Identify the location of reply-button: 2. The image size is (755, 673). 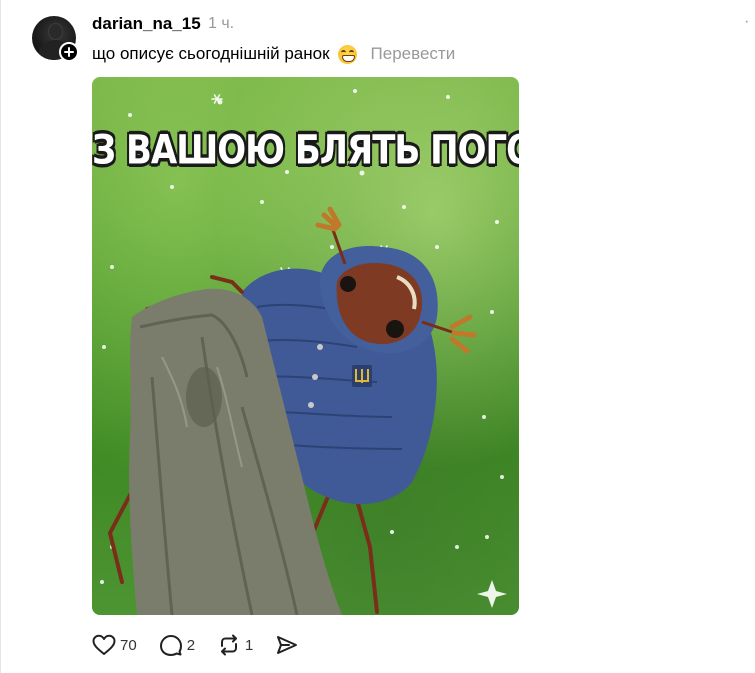
(177, 645).